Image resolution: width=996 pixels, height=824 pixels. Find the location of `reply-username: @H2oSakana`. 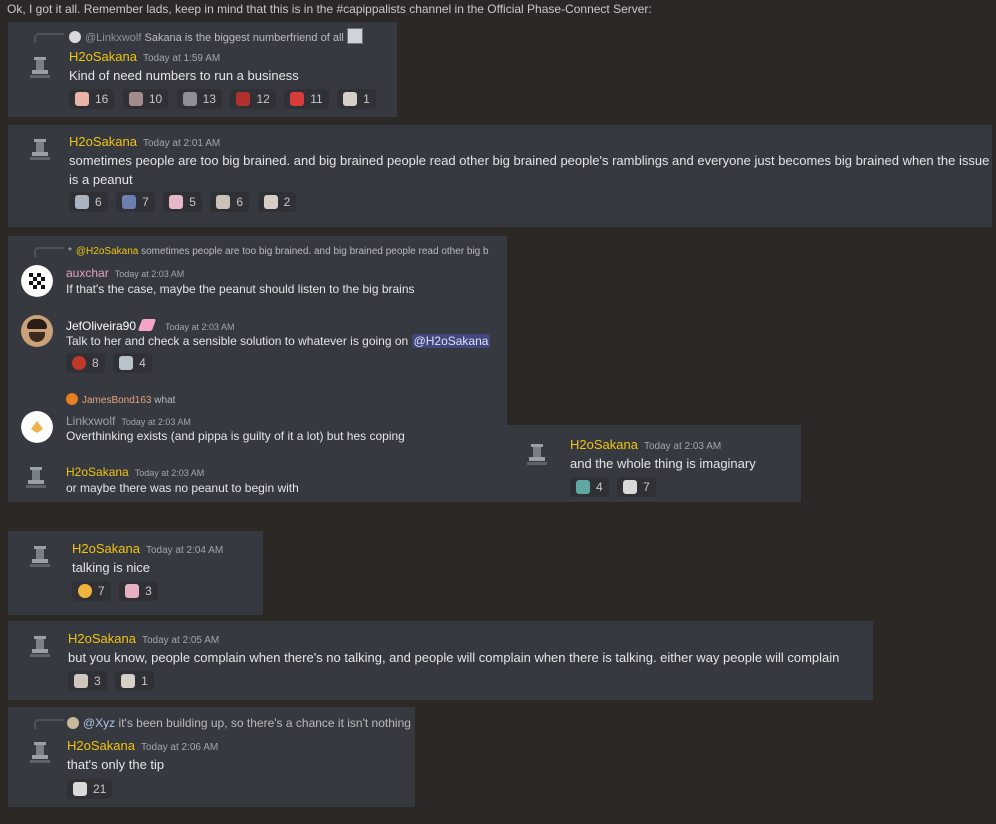

reply-username: @H2oSakana is located at coordinates (107, 251).